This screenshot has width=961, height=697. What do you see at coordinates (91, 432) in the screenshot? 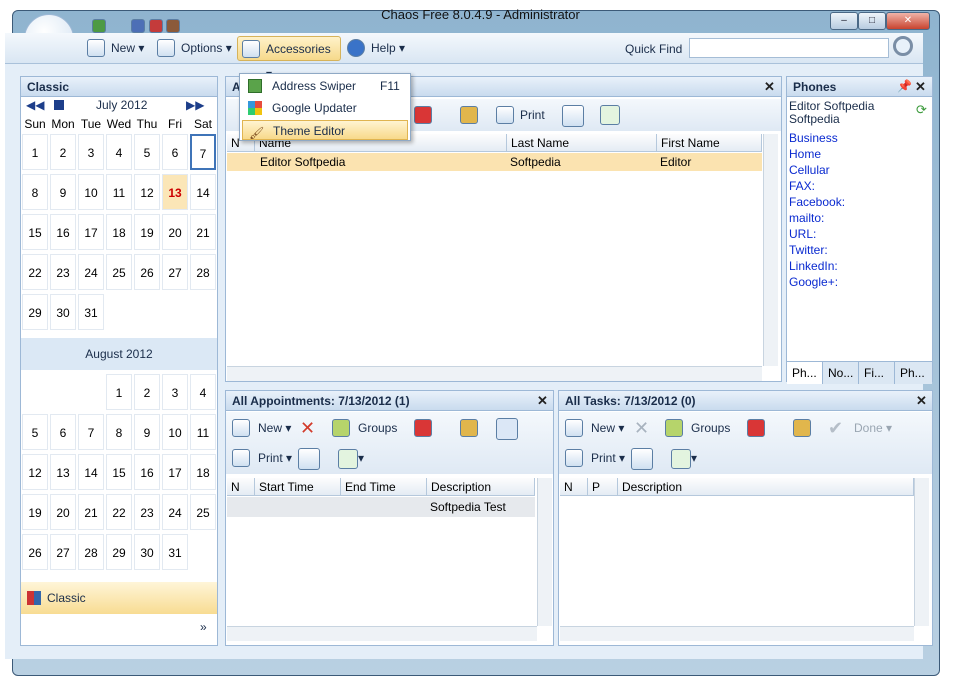
I see `calendar-day: 7` at bounding box center [91, 432].